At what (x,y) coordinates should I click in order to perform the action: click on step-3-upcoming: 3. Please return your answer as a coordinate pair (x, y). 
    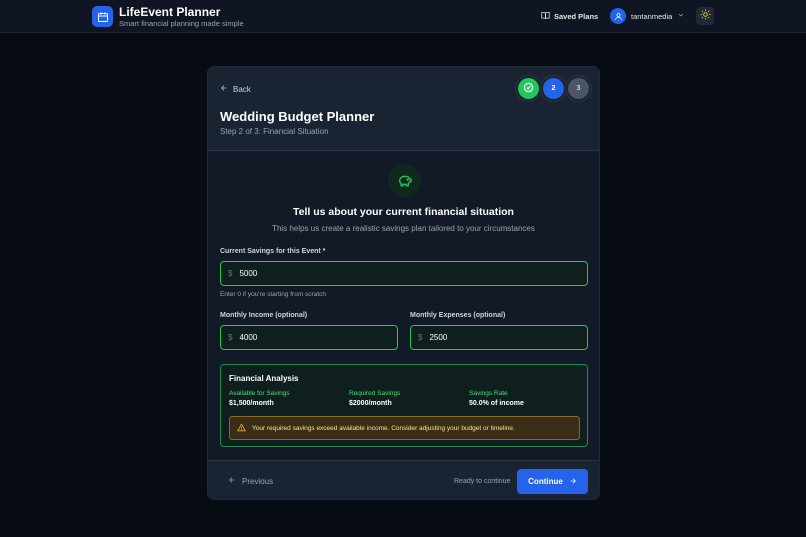
    Looking at the image, I should click on (578, 88).